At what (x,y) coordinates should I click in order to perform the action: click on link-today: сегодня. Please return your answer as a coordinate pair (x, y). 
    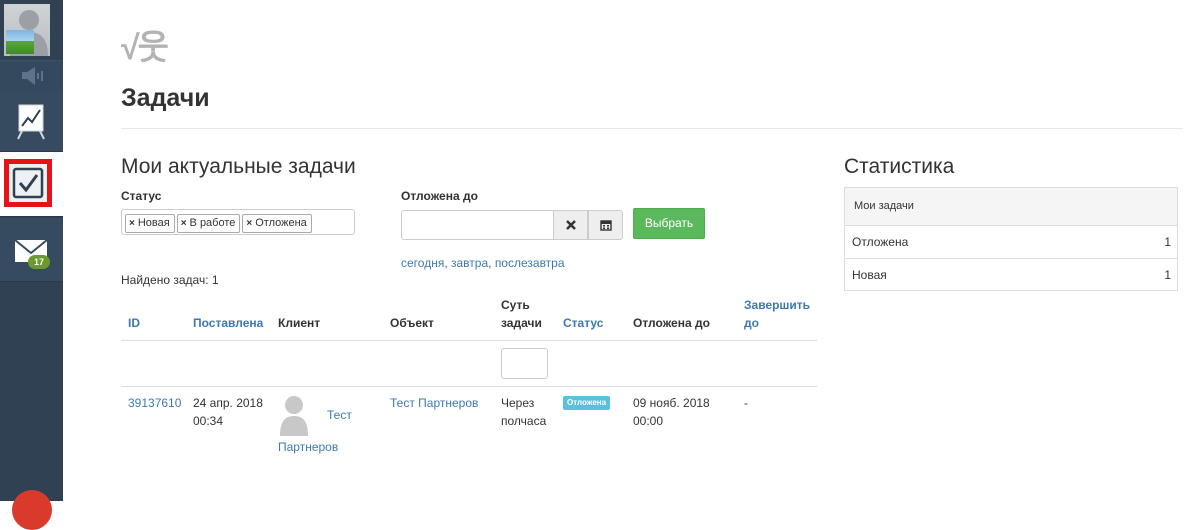
    Looking at the image, I should click on (422, 263).